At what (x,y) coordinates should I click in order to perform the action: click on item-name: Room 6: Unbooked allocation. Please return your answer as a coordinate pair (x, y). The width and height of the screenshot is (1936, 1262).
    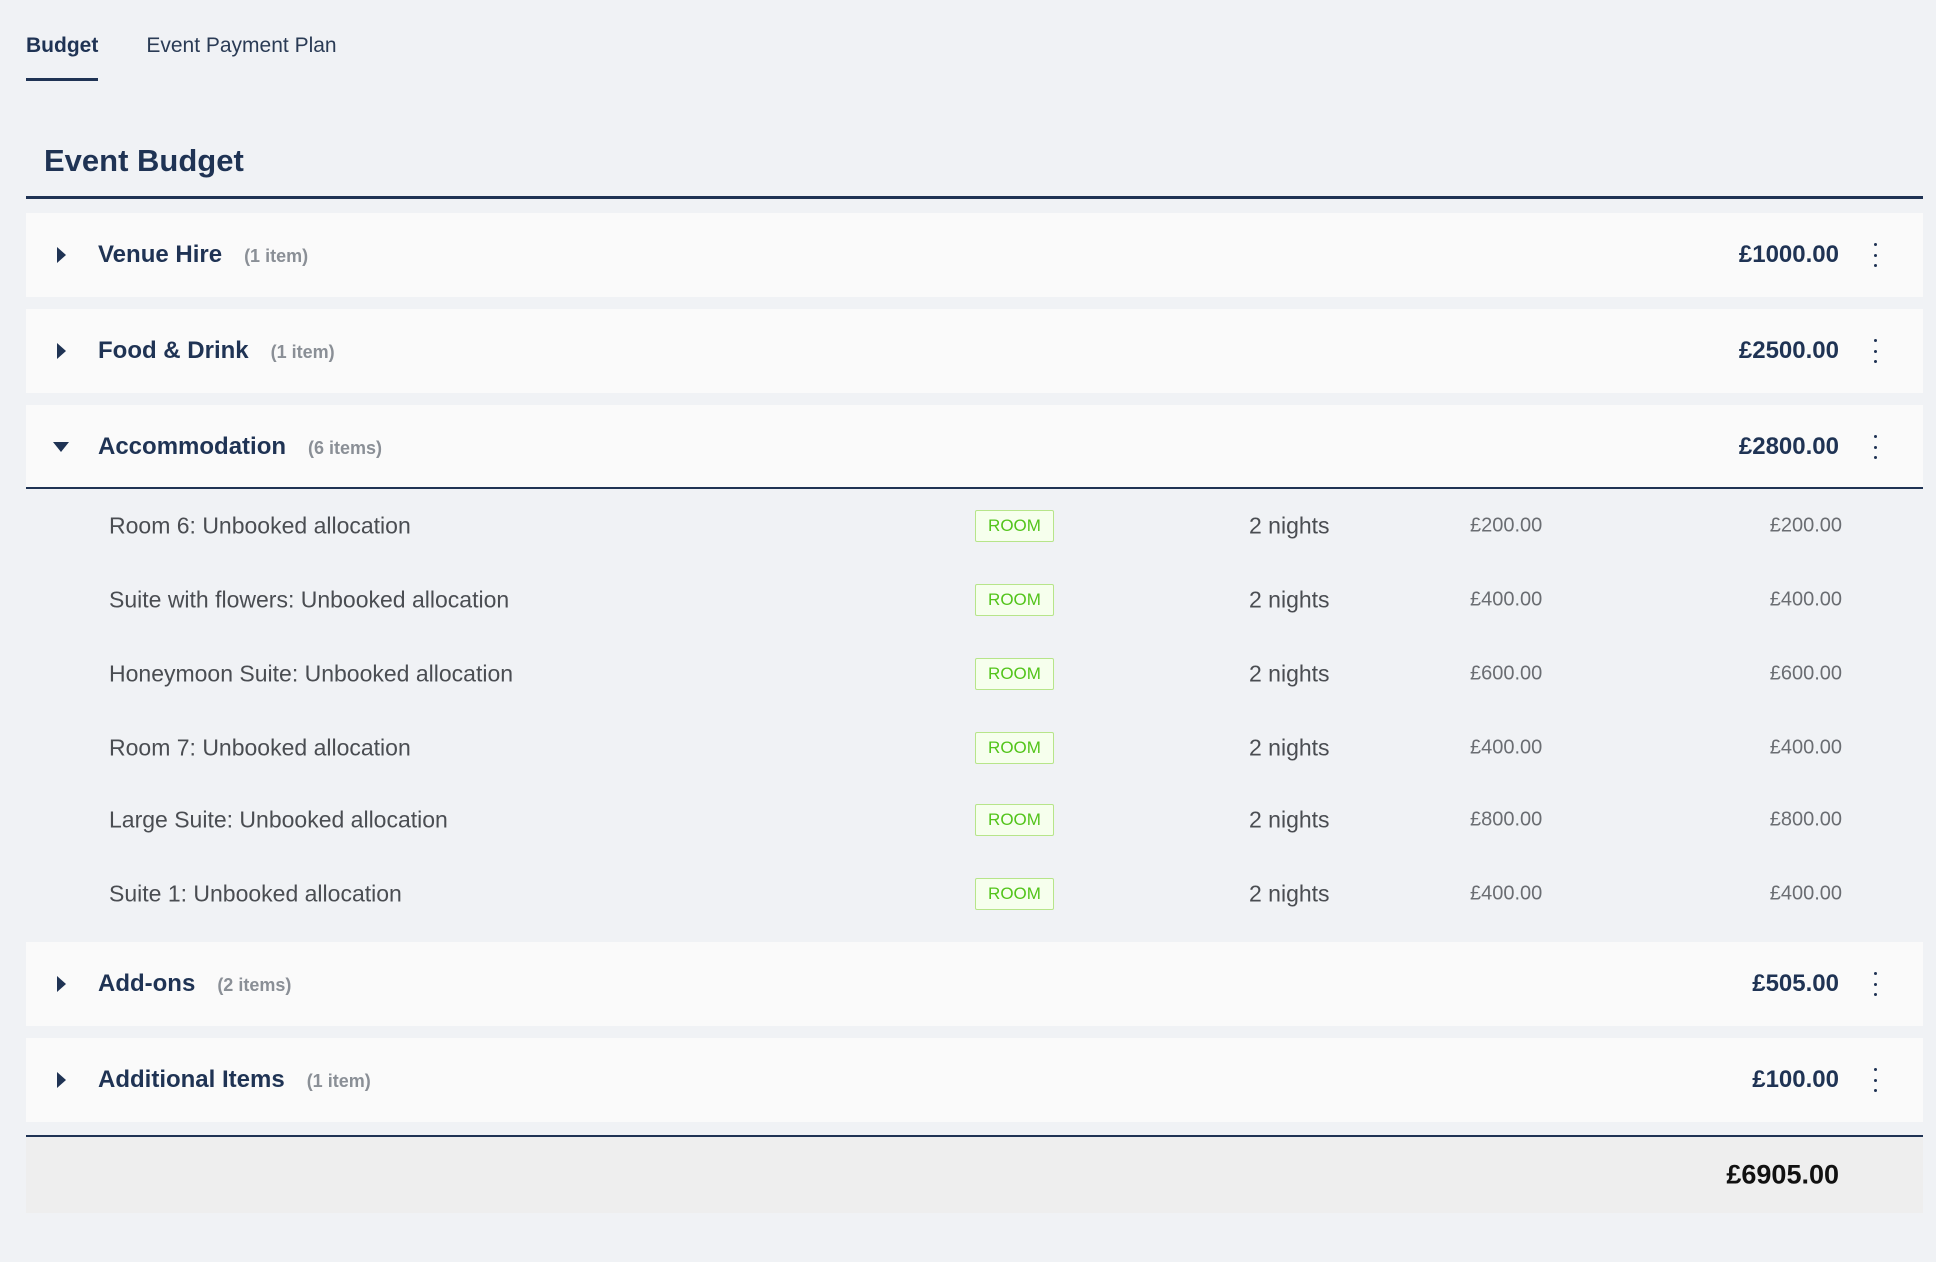
    Looking at the image, I should click on (260, 525).